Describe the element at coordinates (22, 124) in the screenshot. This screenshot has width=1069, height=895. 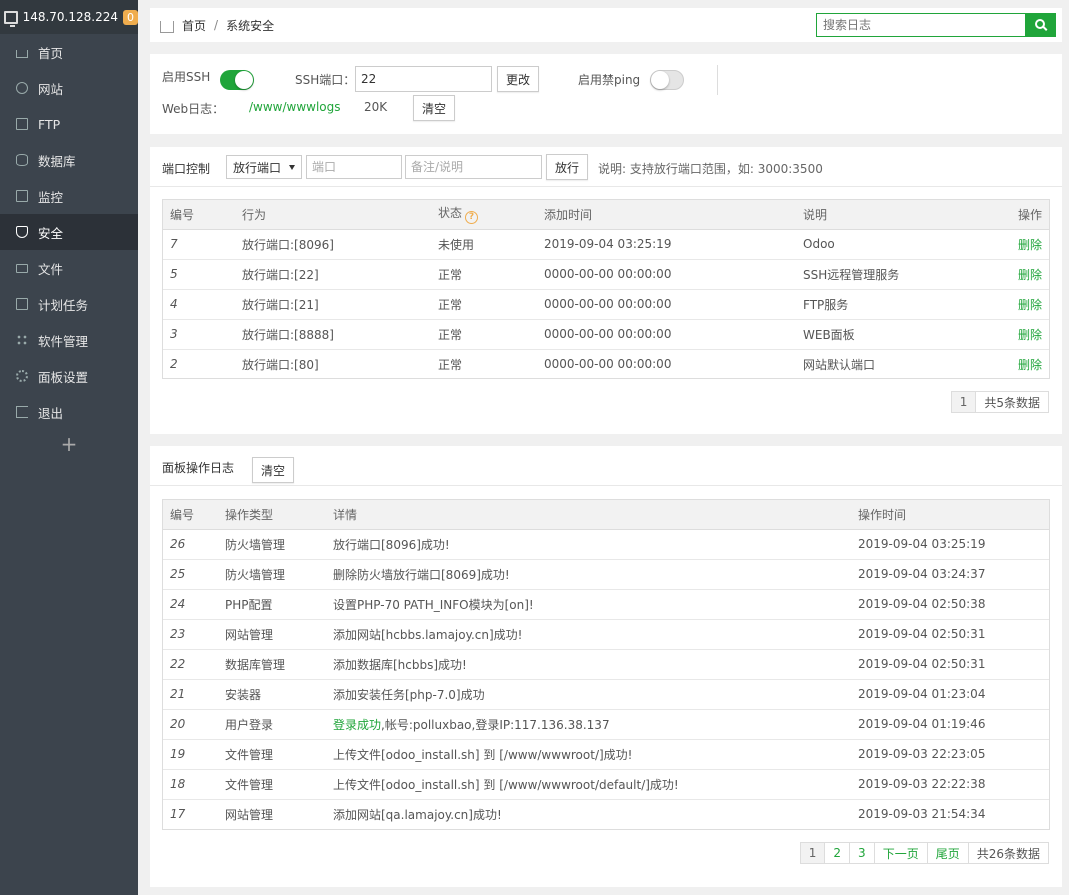
I see `ftp-icon` at that location.